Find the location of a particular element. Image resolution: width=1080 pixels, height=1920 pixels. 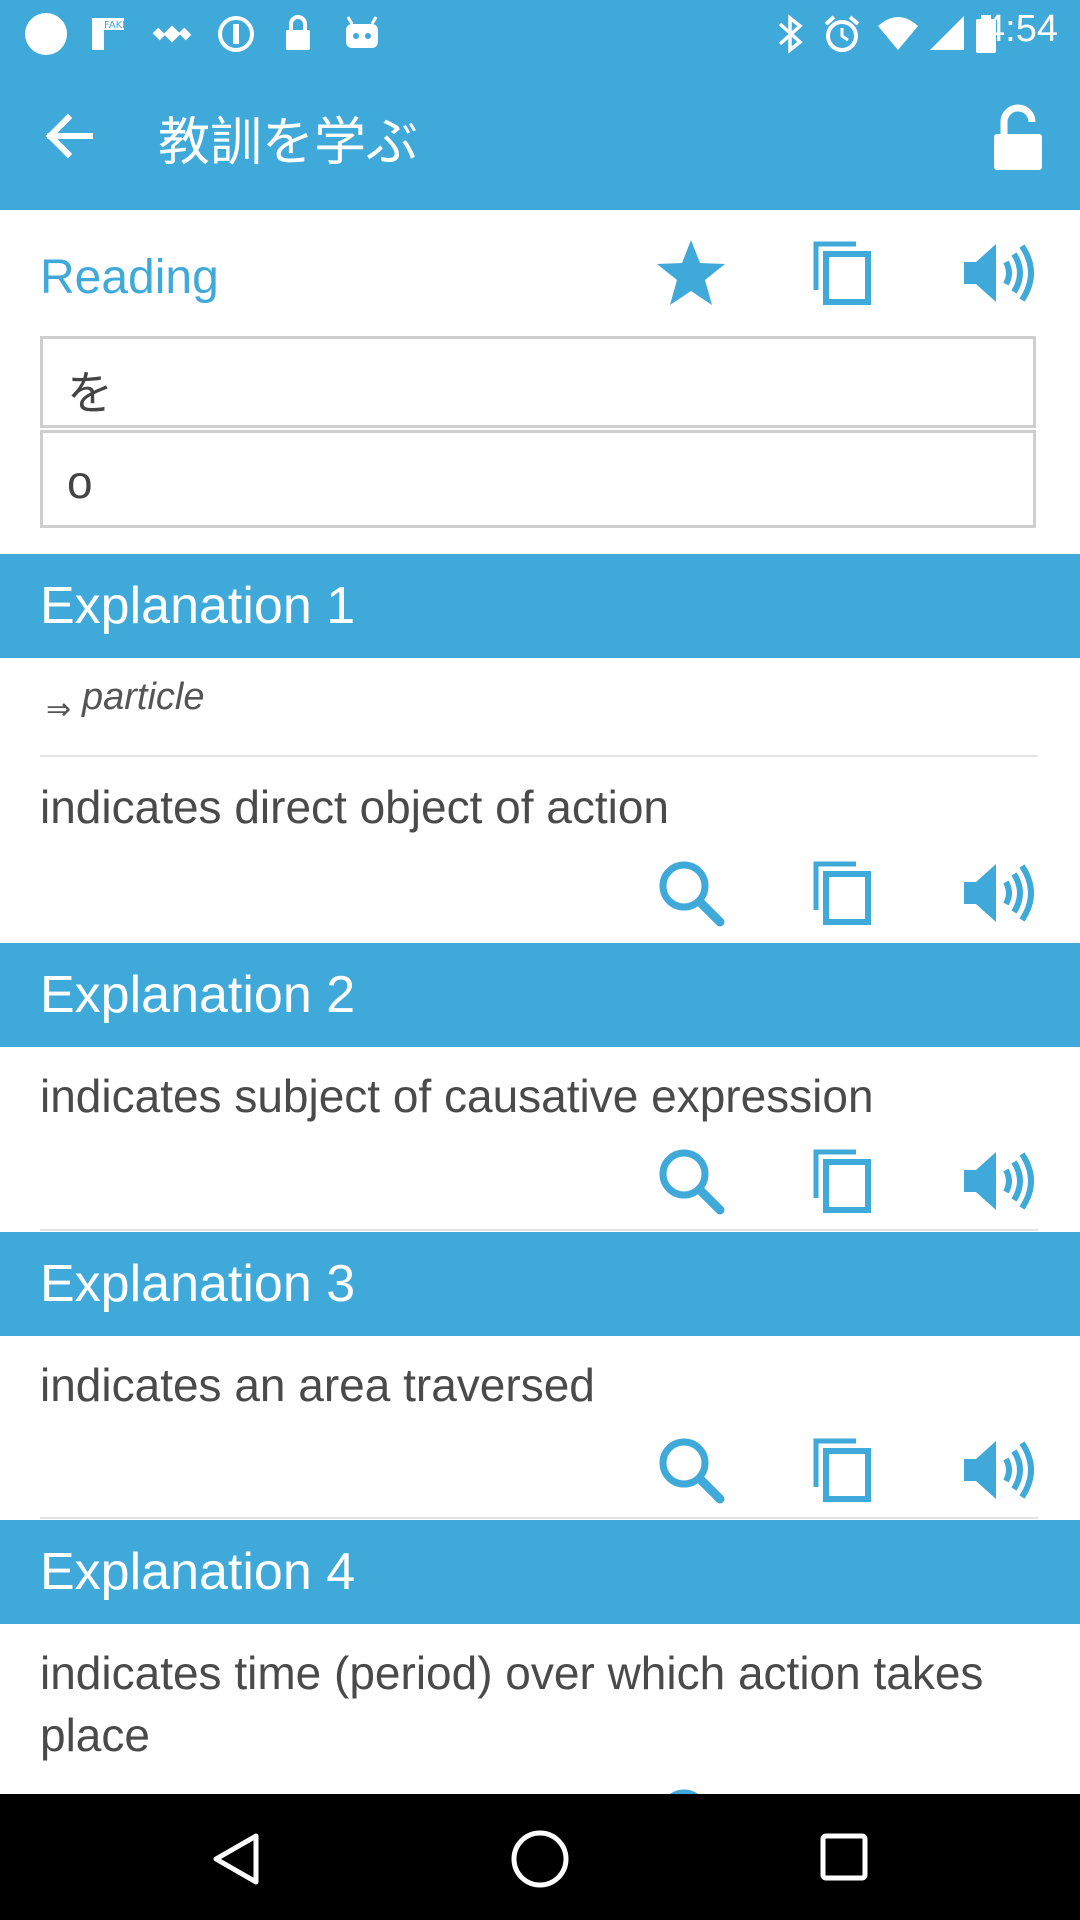

alarm-icon is located at coordinates (842, 36).